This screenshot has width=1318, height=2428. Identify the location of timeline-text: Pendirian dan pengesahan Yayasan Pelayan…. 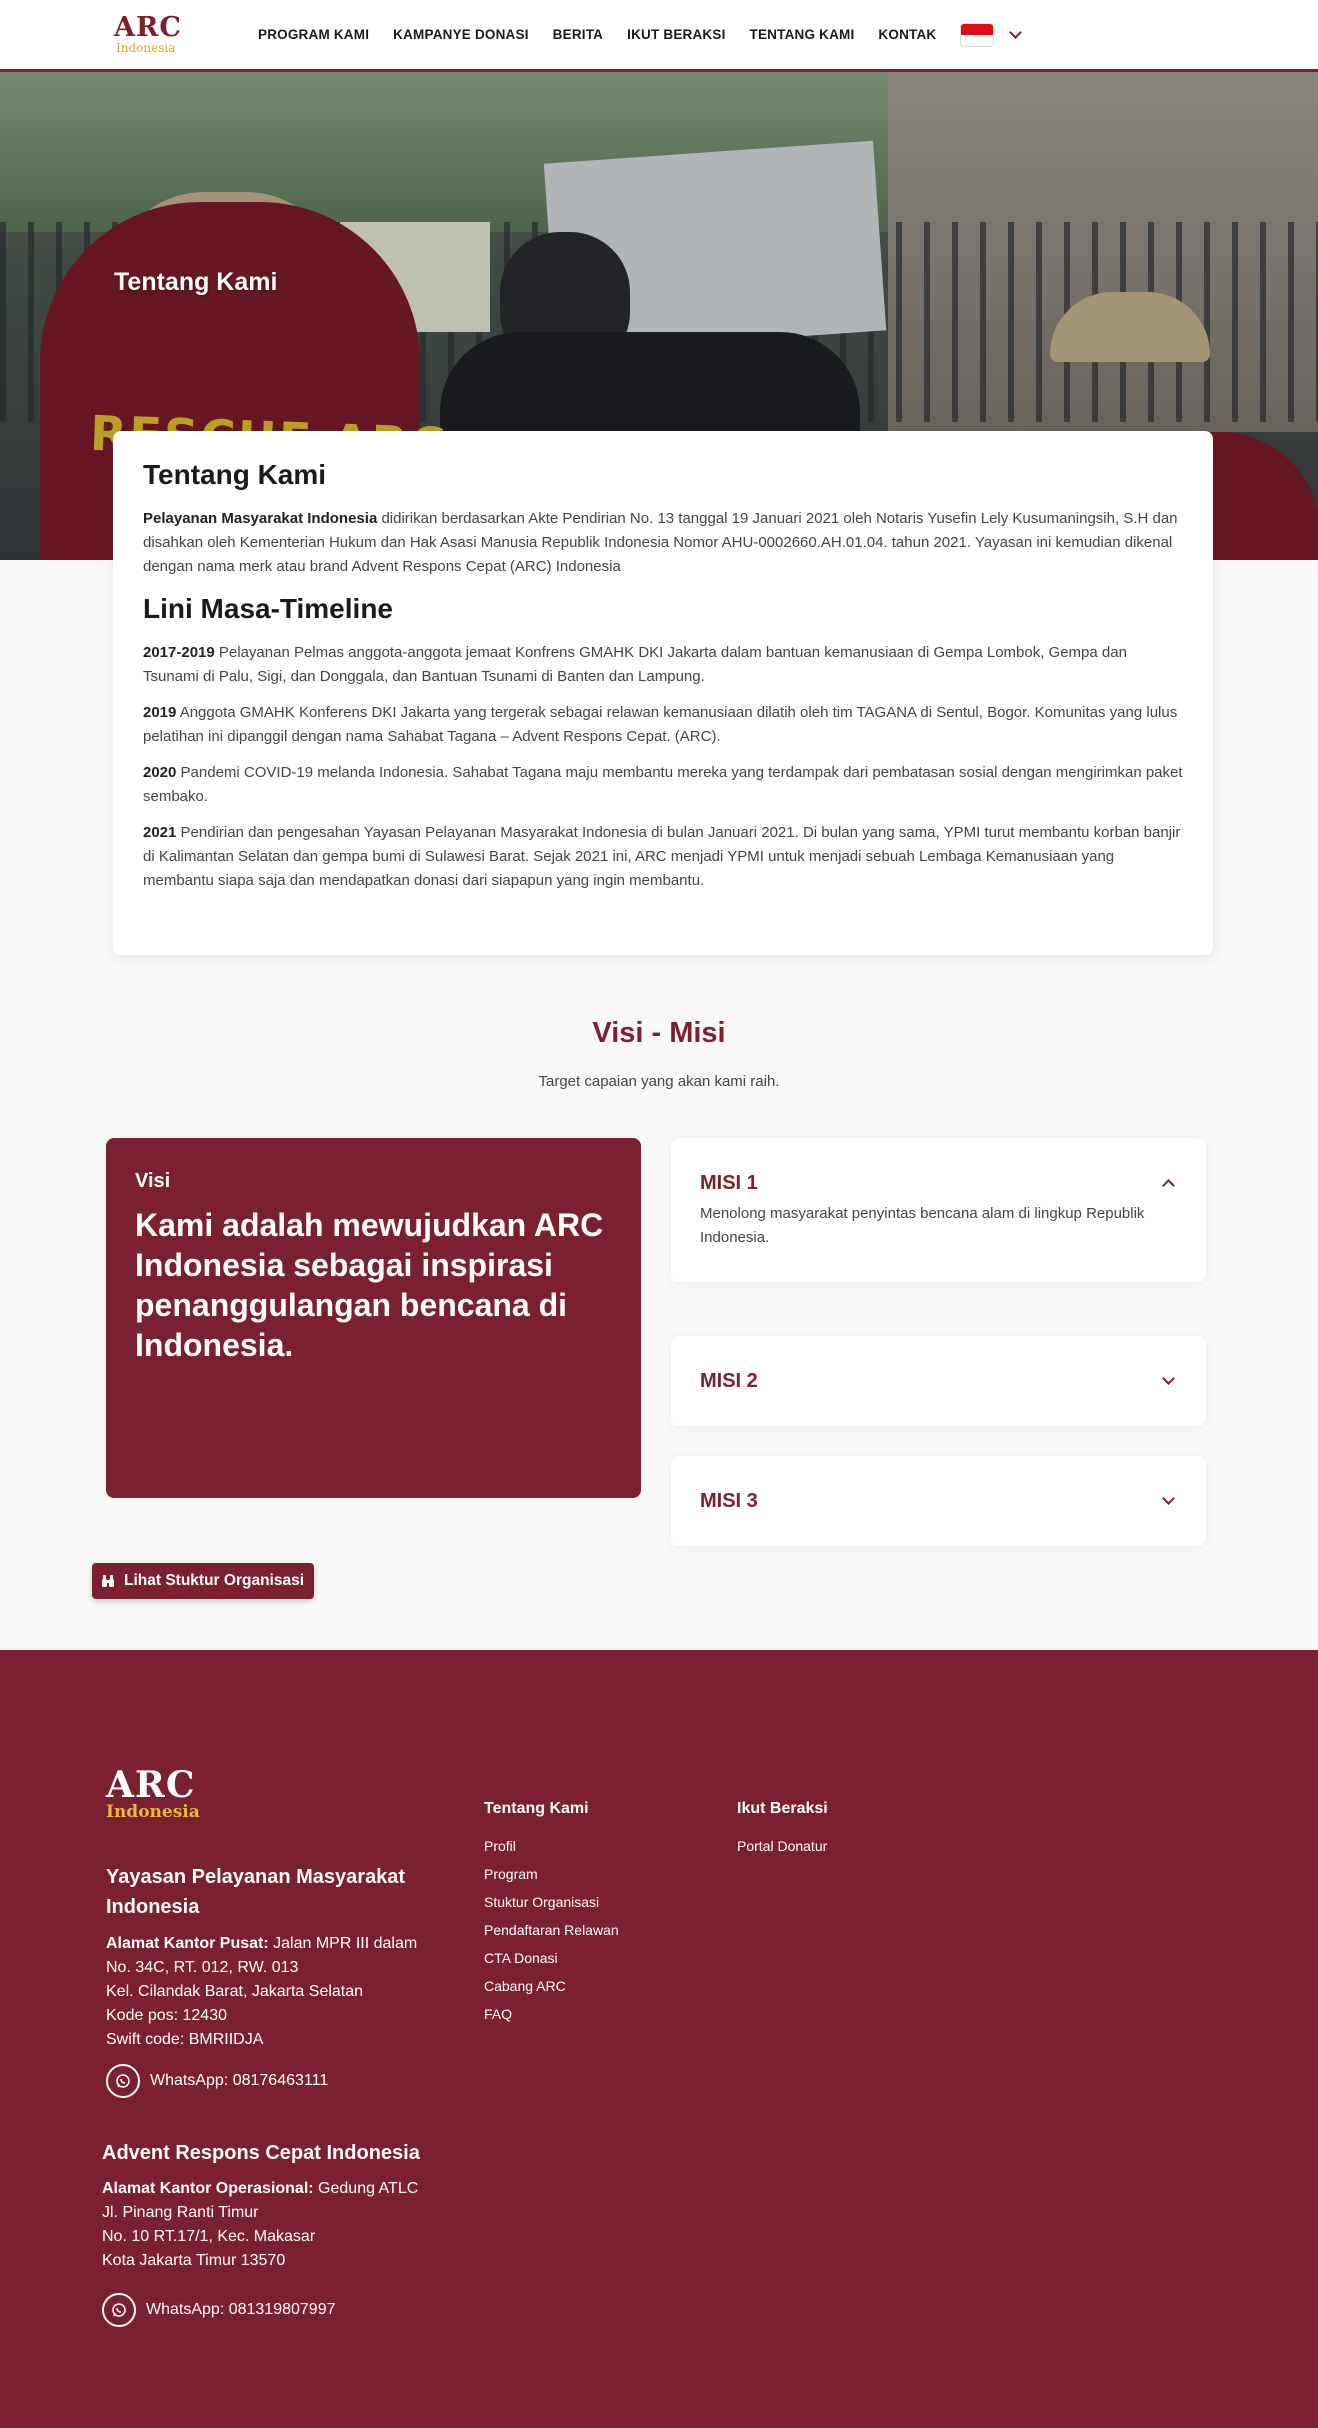
(662, 856).